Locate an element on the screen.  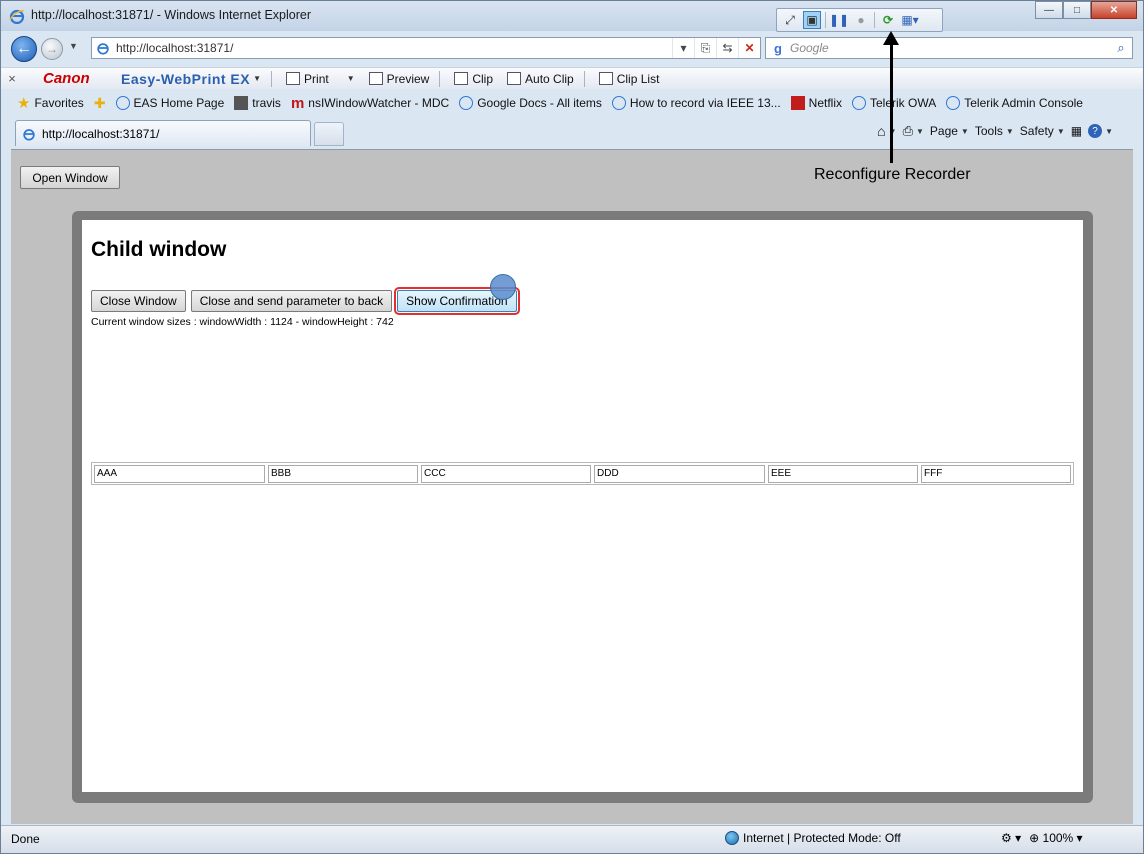
table-cell: FFF is located at coordinates (996, 473).